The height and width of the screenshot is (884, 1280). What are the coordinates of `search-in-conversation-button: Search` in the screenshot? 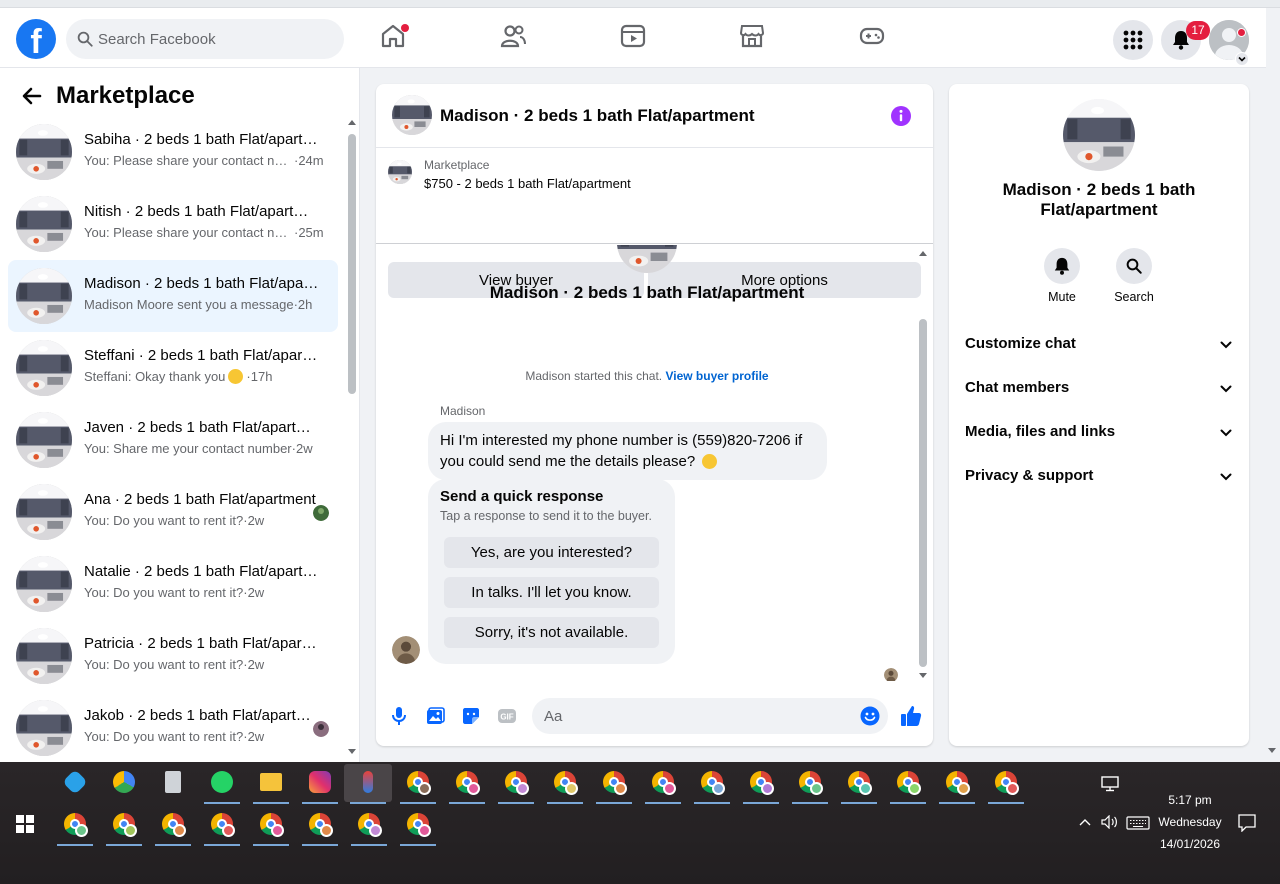 It's located at (1134, 276).